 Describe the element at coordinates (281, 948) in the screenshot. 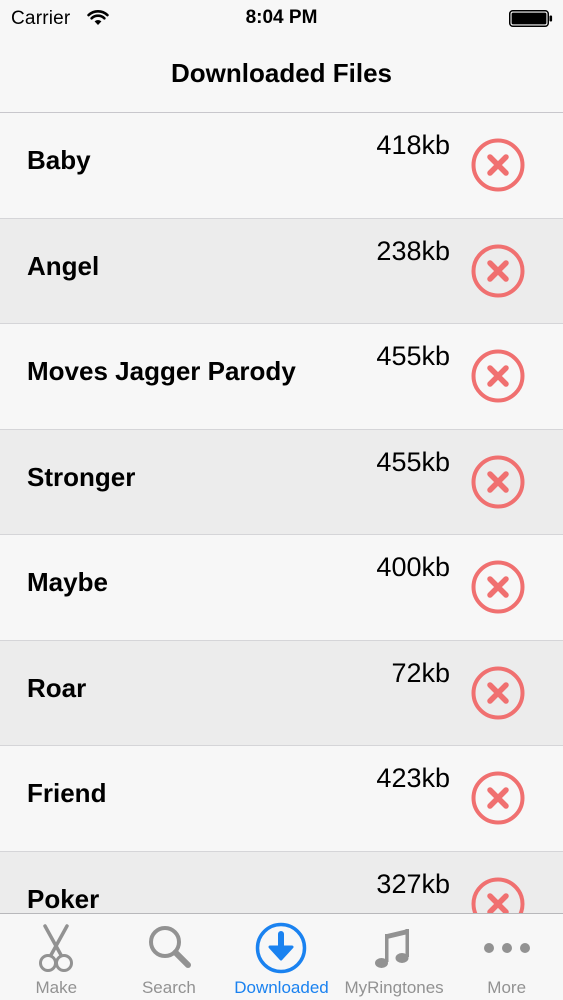

I see `download-arrow-icon` at that location.